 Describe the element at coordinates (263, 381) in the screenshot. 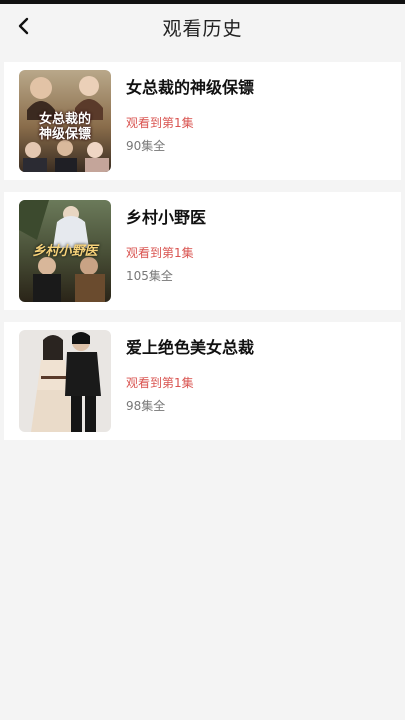

I see `item-info: 爱上绝色美女总裁 观看到第1集 98集全` at that location.